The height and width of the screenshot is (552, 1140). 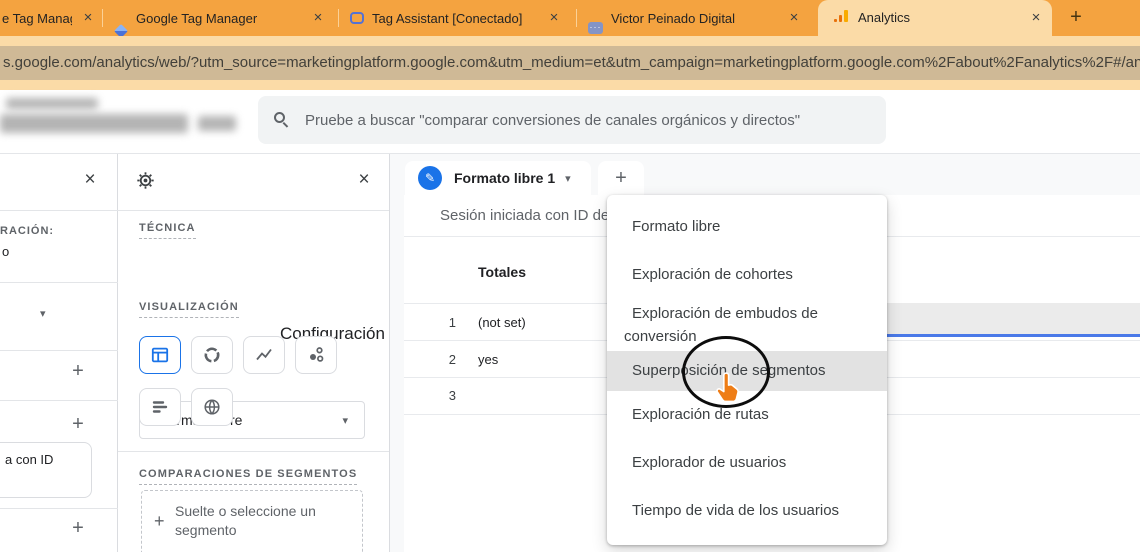 What do you see at coordinates (282, 120) in the screenshot?
I see `search-icon` at bounding box center [282, 120].